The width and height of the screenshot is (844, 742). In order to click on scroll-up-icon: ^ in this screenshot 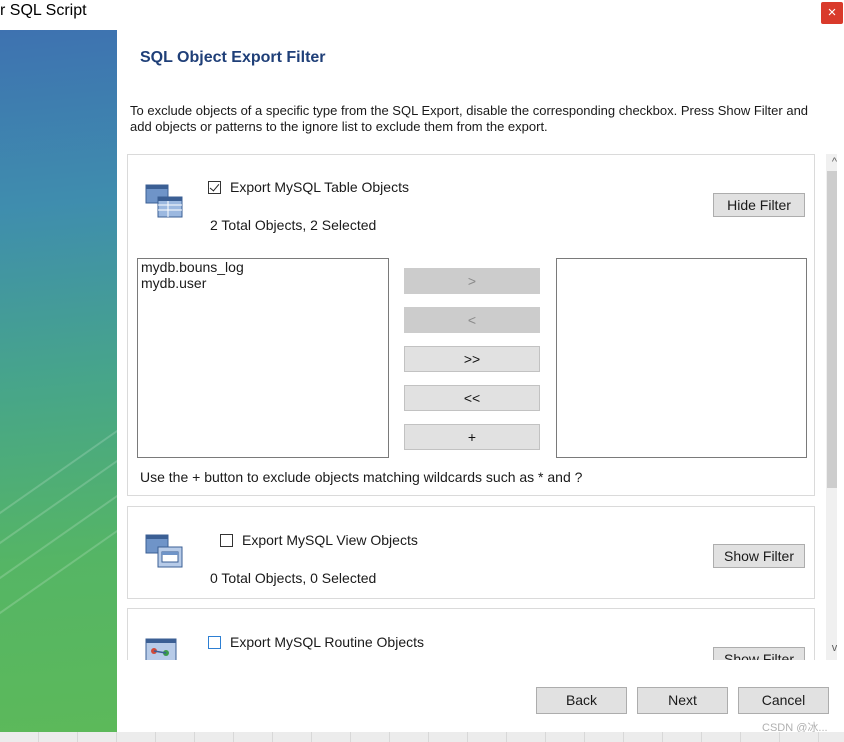, I will do `click(831, 162)`.